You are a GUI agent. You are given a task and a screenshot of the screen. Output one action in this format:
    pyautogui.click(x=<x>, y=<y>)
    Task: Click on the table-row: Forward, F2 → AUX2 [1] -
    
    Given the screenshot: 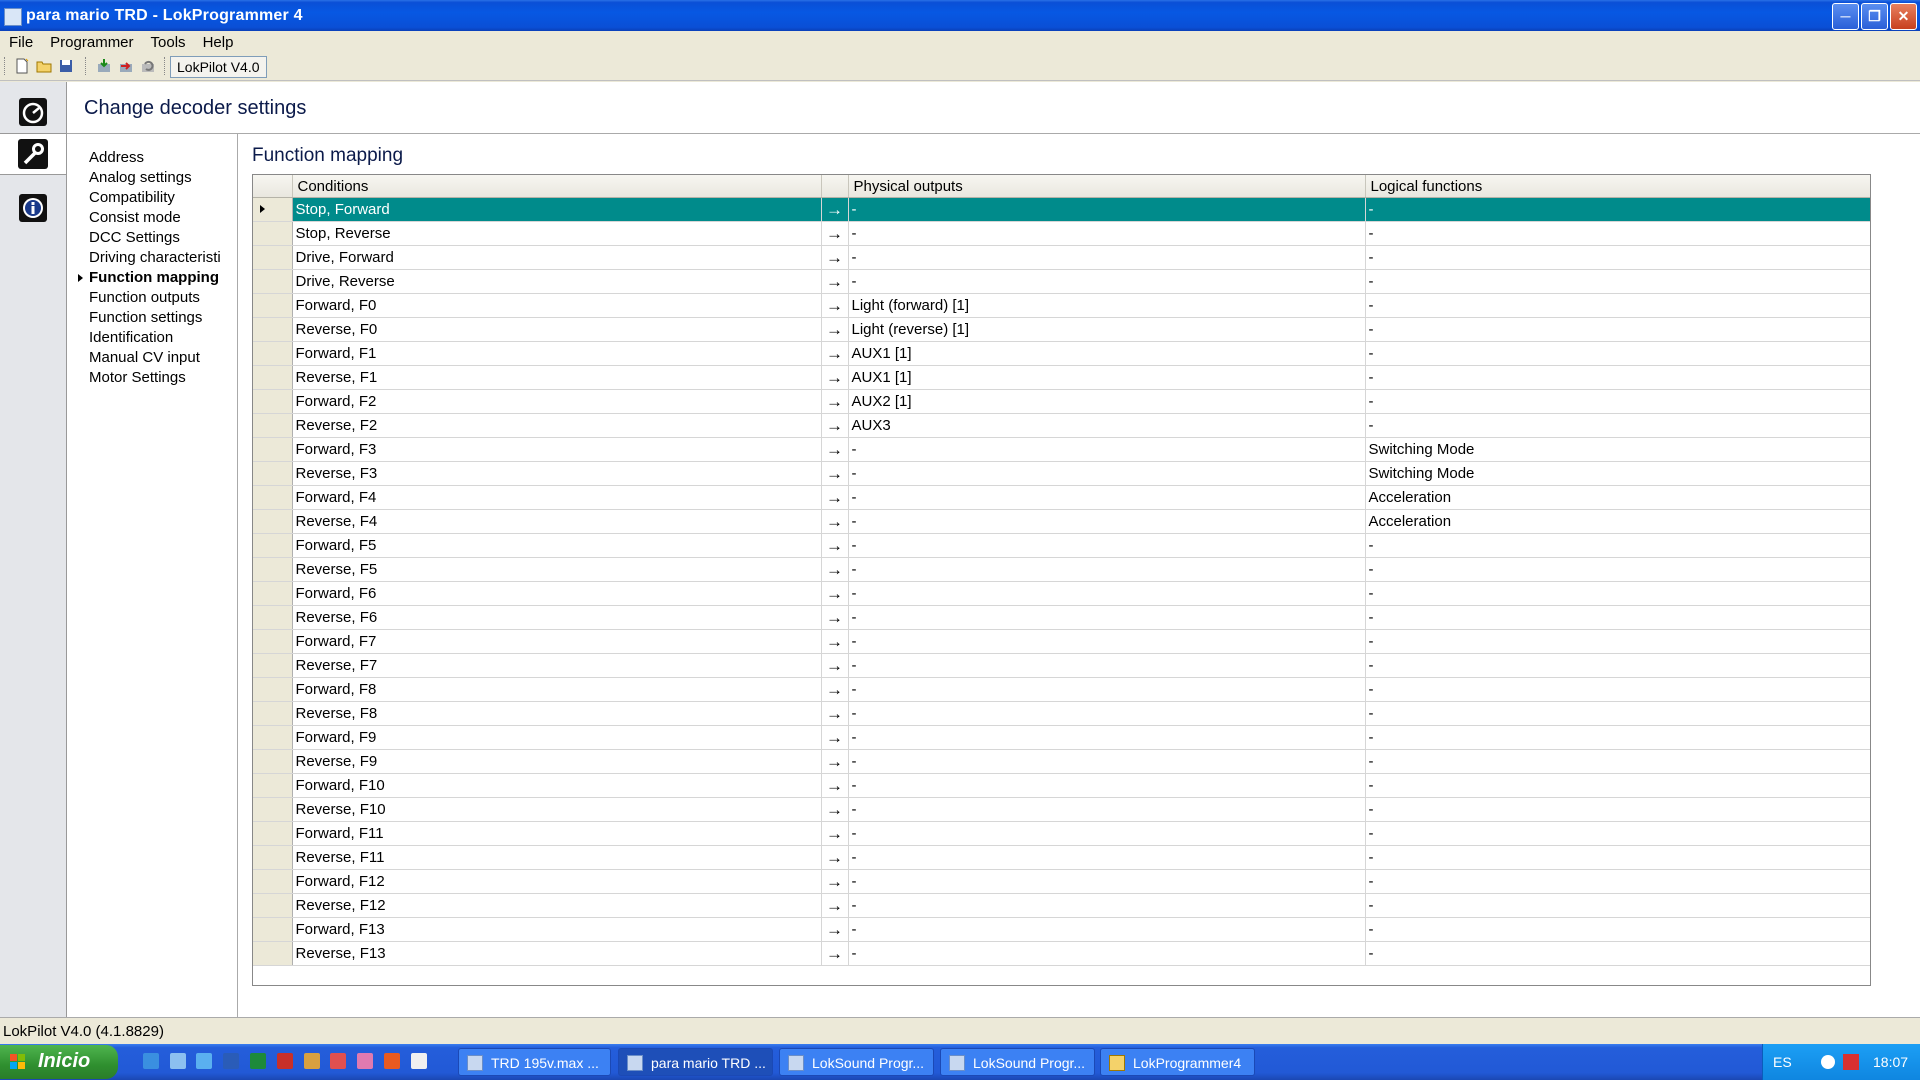 What is the action you would take?
    pyautogui.click(x=1061, y=401)
    